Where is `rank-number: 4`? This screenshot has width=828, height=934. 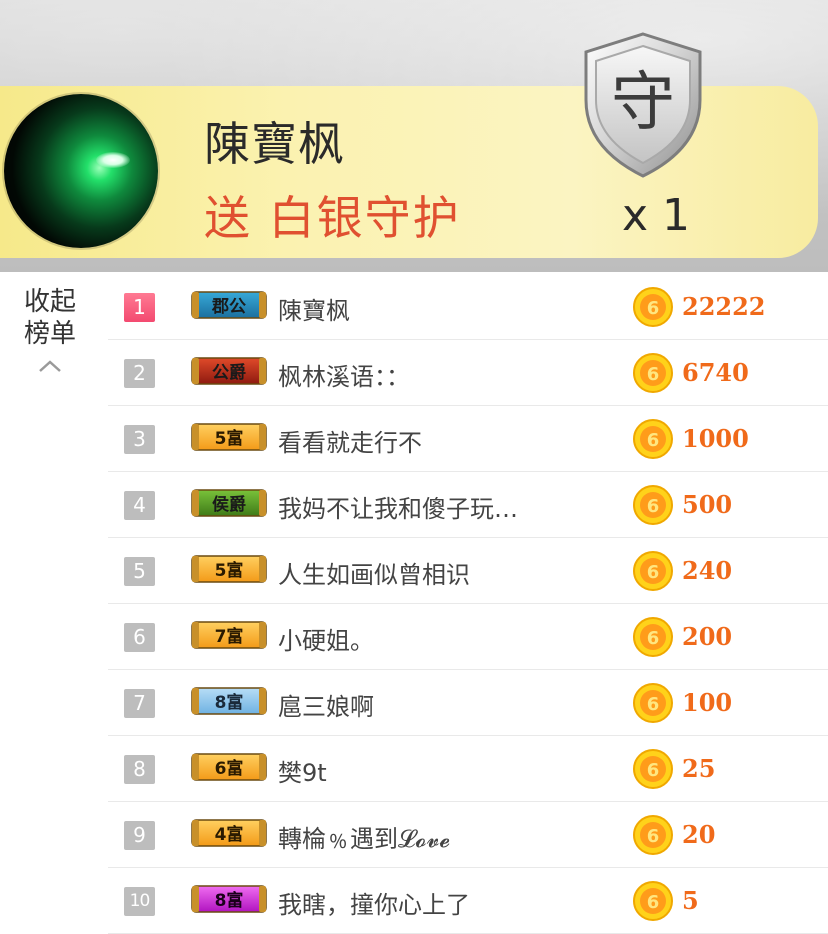 rank-number: 4 is located at coordinates (139, 505).